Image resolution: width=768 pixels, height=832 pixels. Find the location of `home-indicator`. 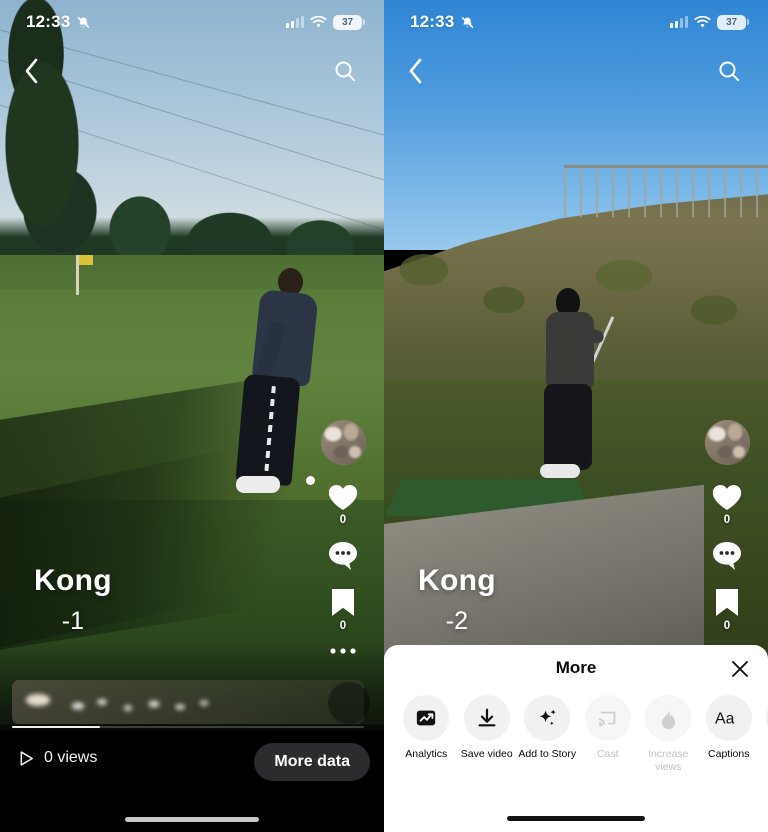

home-indicator is located at coordinates (192, 819).